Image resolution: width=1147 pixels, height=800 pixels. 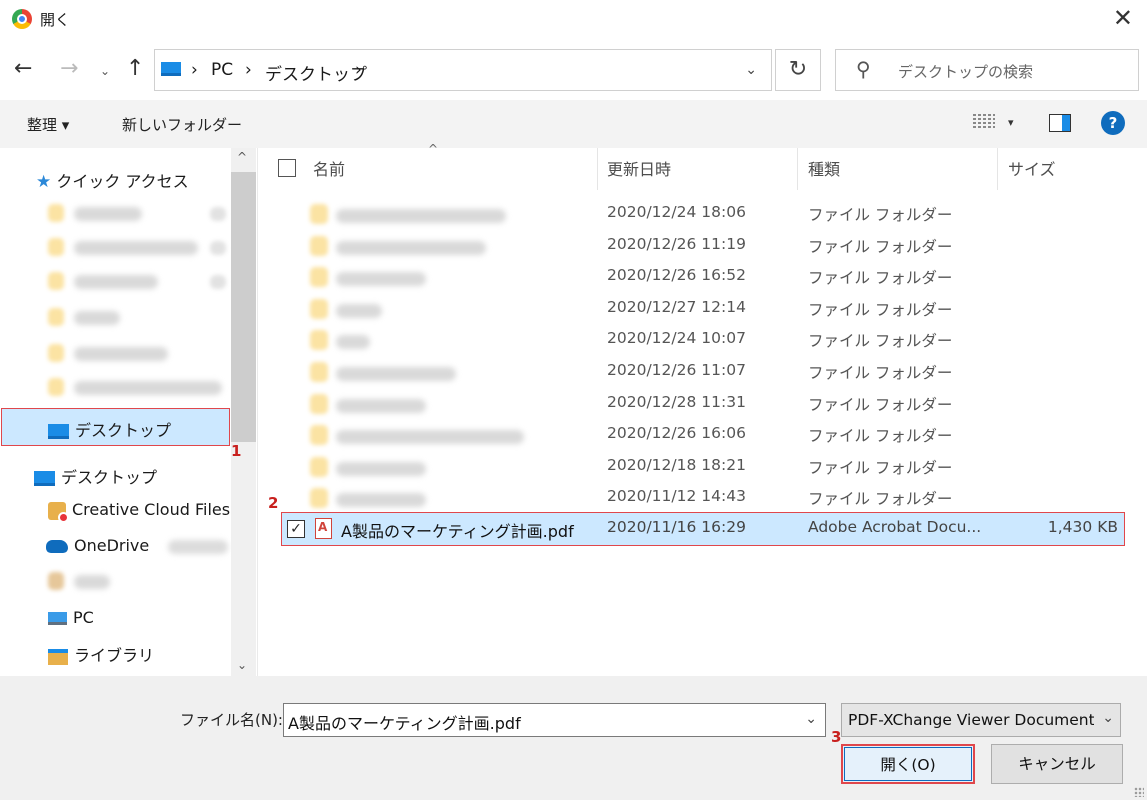 What do you see at coordinates (1123, 18) in the screenshot?
I see `close-icon: ✕` at bounding box center [1123, 18].